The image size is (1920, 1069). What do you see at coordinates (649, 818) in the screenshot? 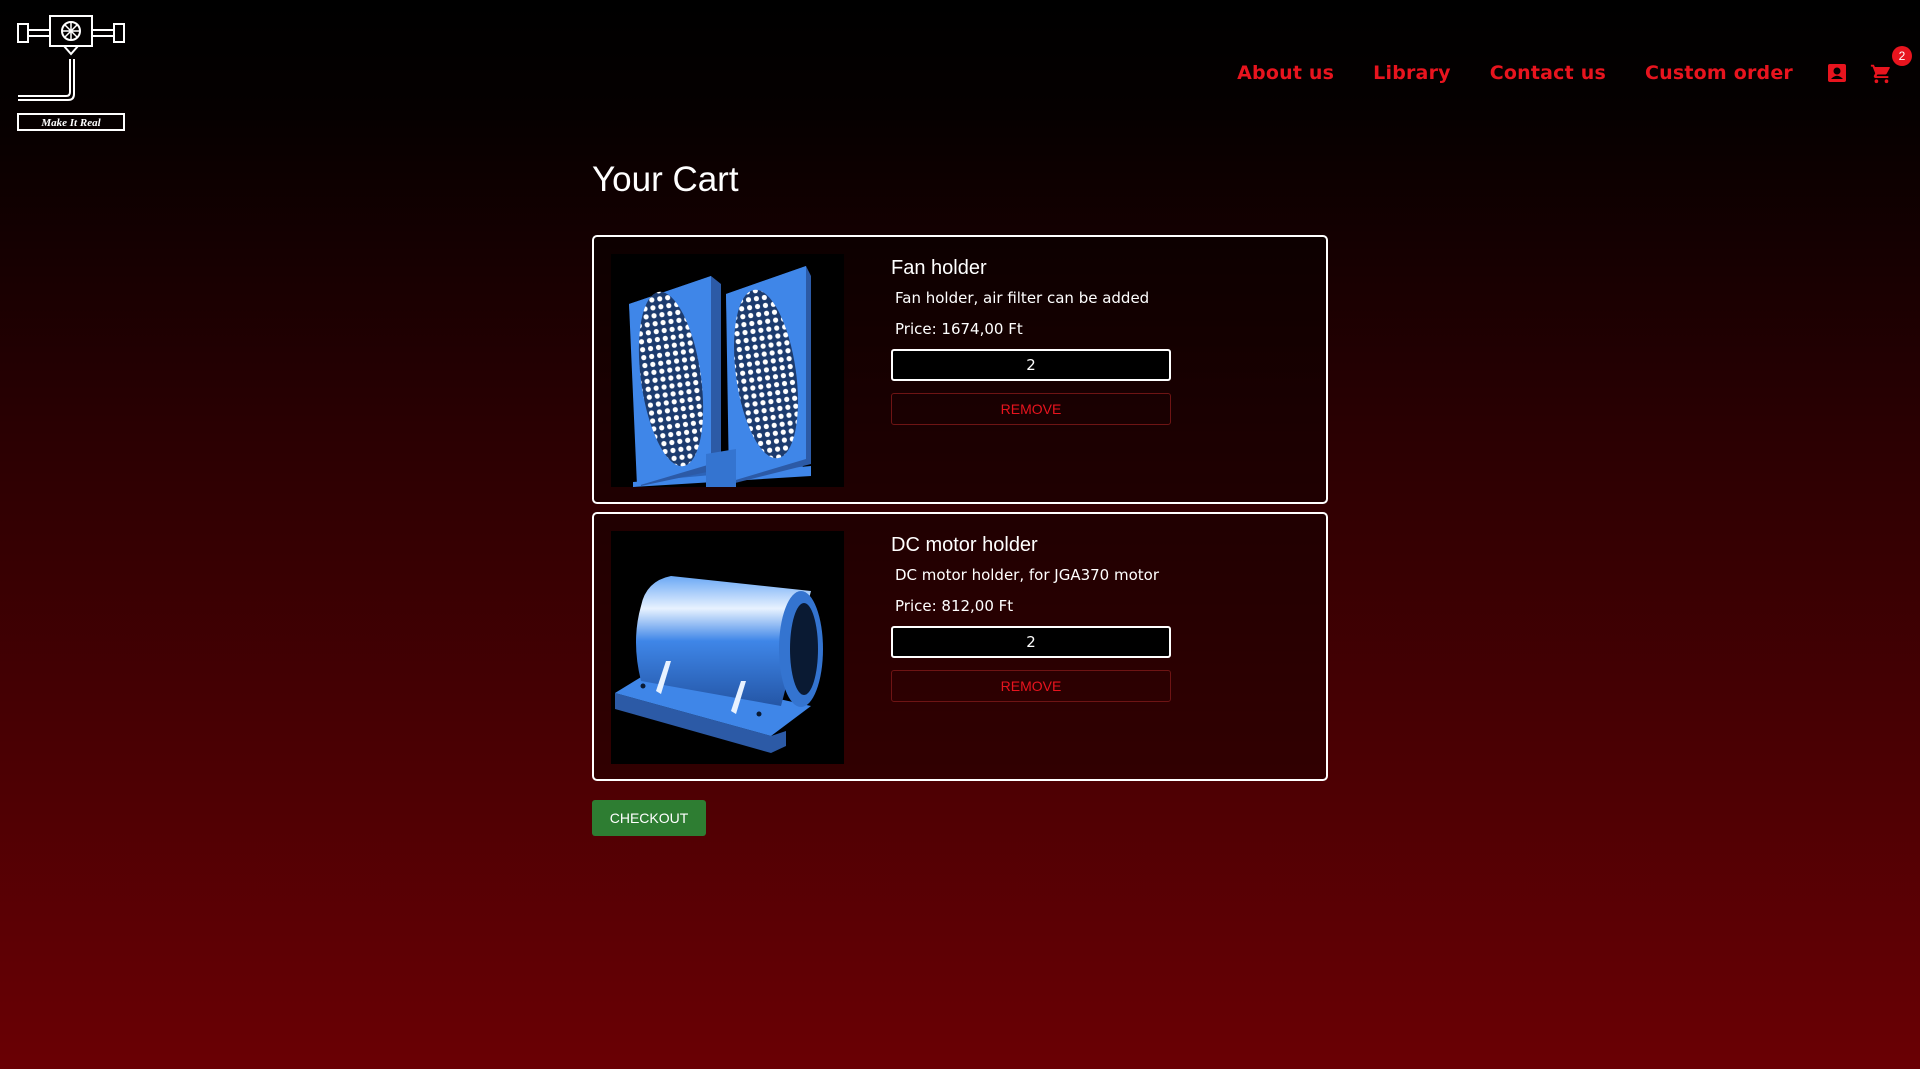
I see `checkout-button: CHECKOUT` at bounding box center [649, 818].